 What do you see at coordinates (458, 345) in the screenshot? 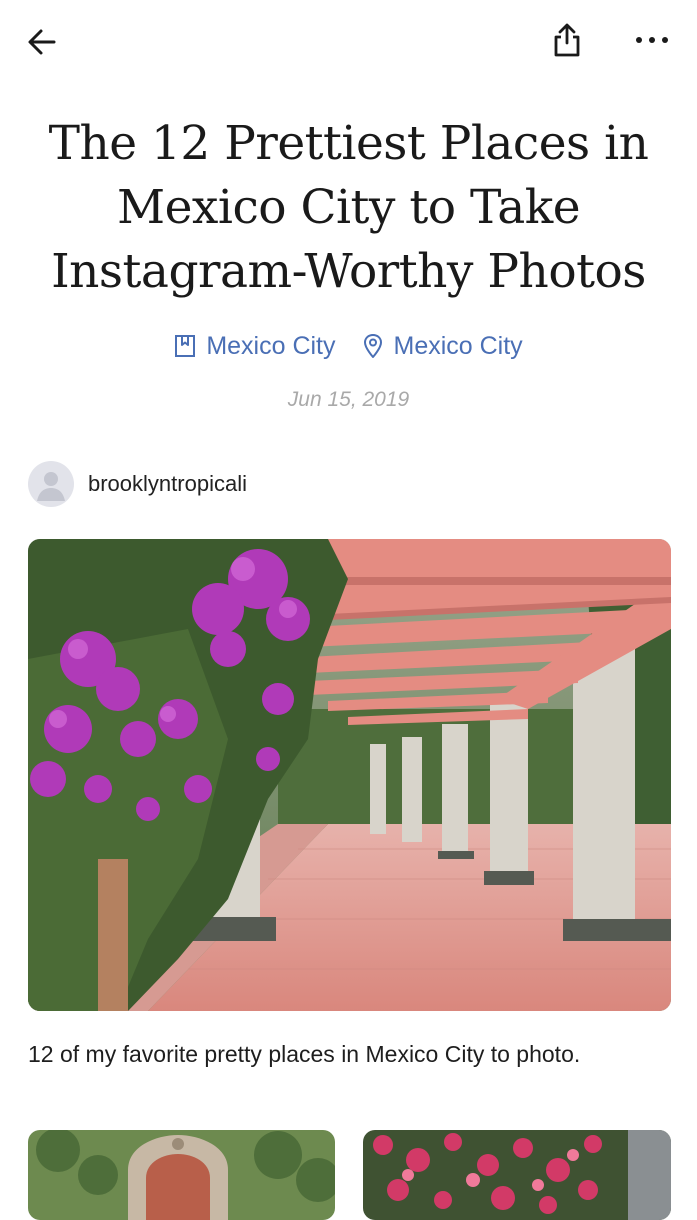
I see `location-tag-label: Mexico City` at bounding box center [458, 345].